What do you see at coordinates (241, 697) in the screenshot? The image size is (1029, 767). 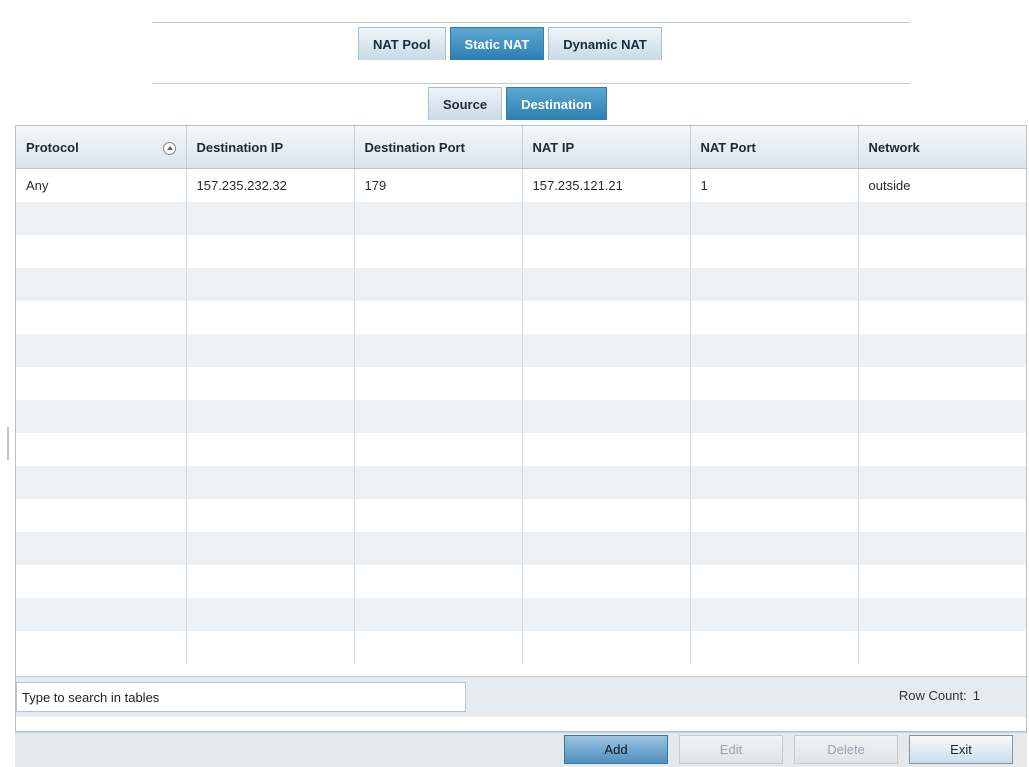 I see `search-input` at bounding box center [241, 697].